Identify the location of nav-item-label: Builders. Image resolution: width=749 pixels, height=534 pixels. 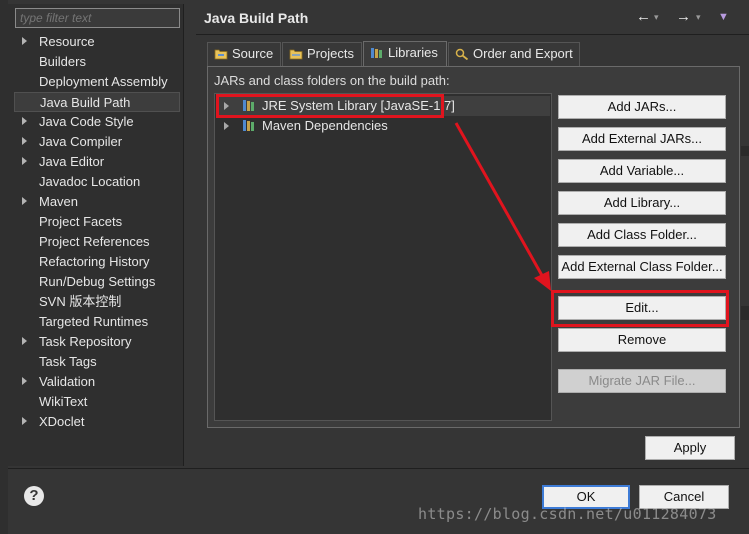
(62, 61).